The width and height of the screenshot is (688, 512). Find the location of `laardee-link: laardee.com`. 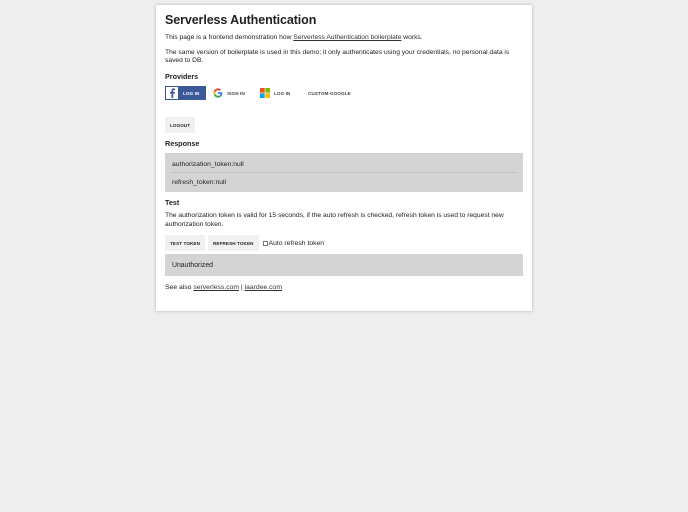

laardee-link: laardee.com is located at coordinates (263, 287).